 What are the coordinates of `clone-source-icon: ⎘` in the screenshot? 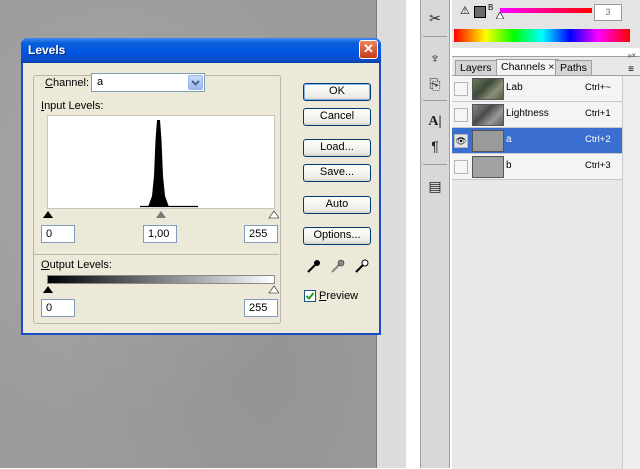 It's located at (435, 84).